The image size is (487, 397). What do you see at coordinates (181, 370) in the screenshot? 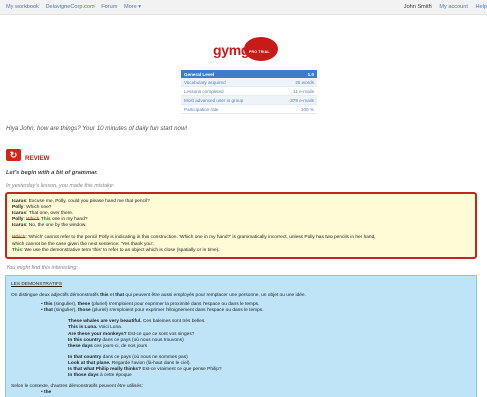
I see `example-fr: Est-ce vraiment ce que pense Philip?` at bounding box center [181, 370].